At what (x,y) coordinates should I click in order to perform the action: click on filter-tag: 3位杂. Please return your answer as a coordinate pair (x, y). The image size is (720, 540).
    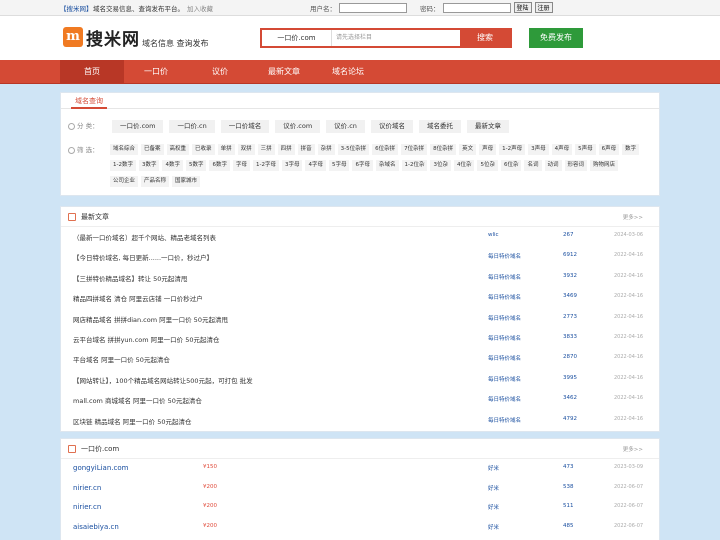
    Looking at the image, I should click on (440, 165).